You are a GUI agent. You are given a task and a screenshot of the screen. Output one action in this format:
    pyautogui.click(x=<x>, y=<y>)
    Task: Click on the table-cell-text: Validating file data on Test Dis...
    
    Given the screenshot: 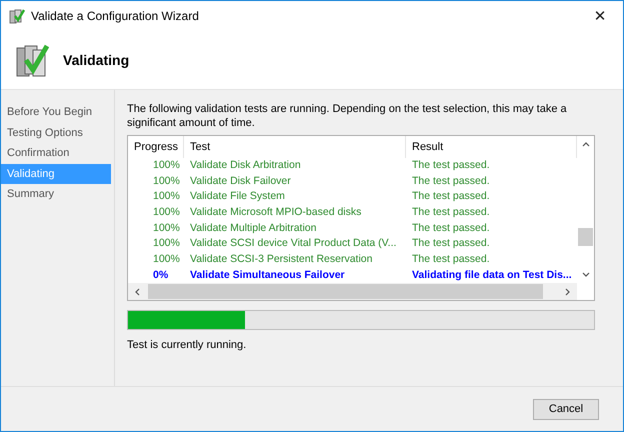 What is the action you would take?
    pyautogui.click(x=492, y=275)
    